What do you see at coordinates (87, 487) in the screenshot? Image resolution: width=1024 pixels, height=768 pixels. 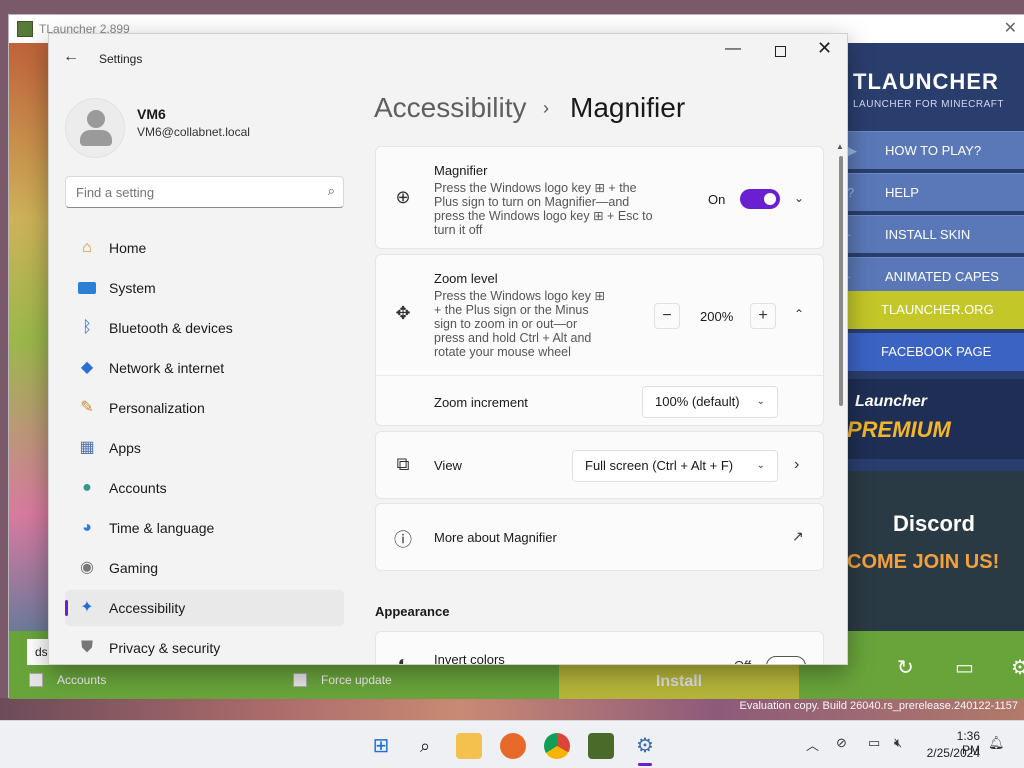 I see `accounts-icon: ●` at bounding box center [87, 487].